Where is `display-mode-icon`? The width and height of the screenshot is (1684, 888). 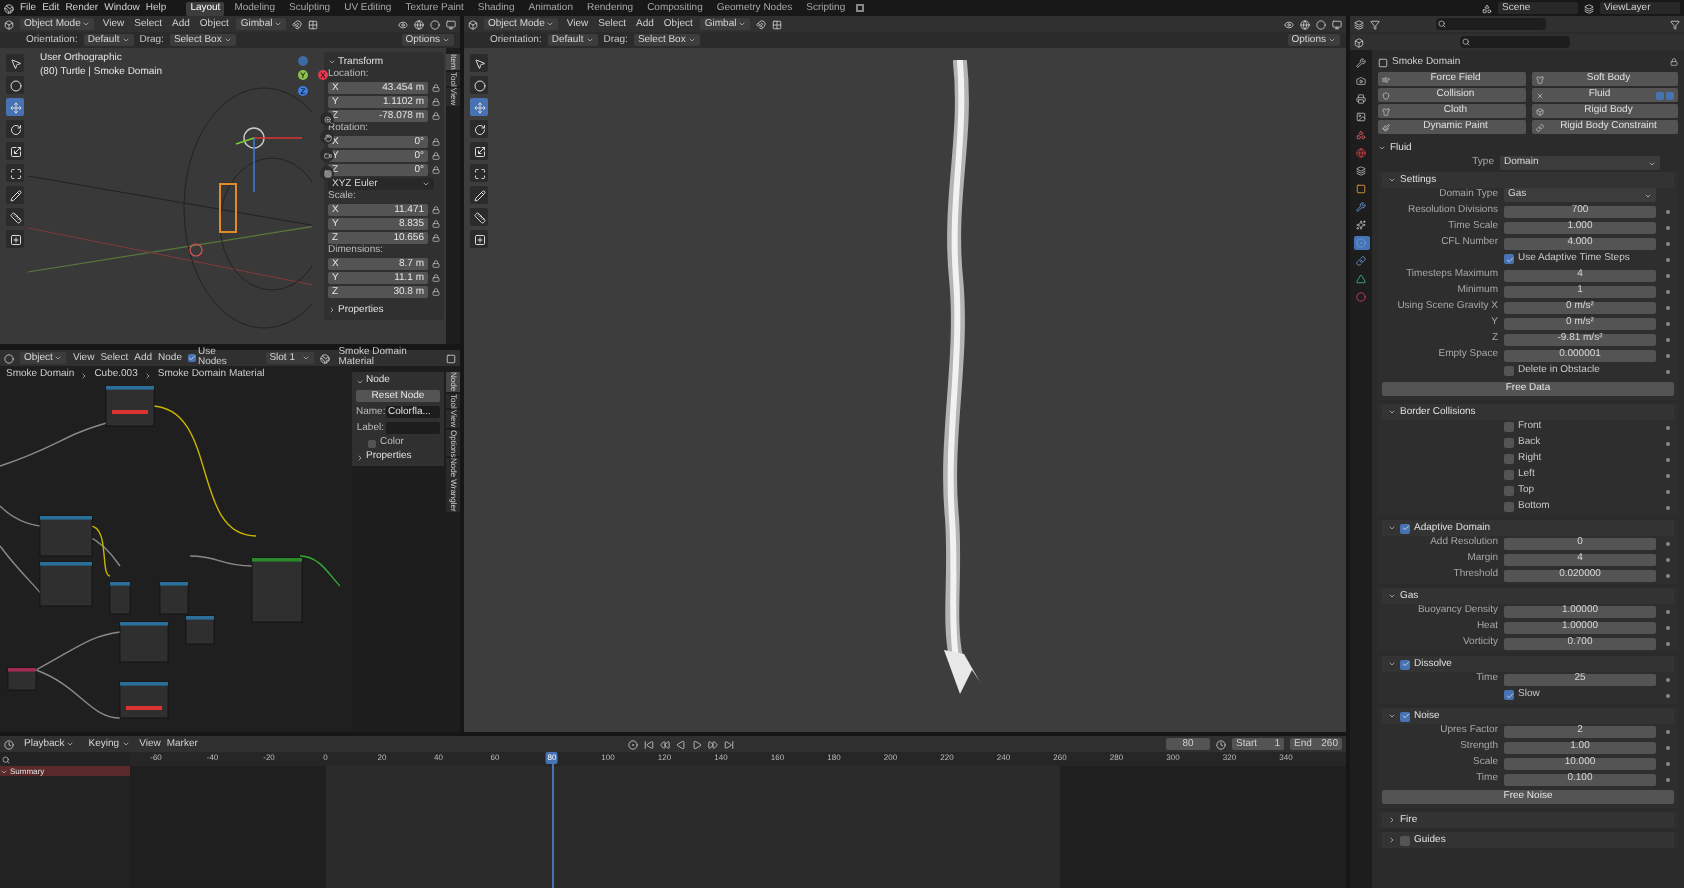 display-mode-icon is located at coordinates (1375, 24).